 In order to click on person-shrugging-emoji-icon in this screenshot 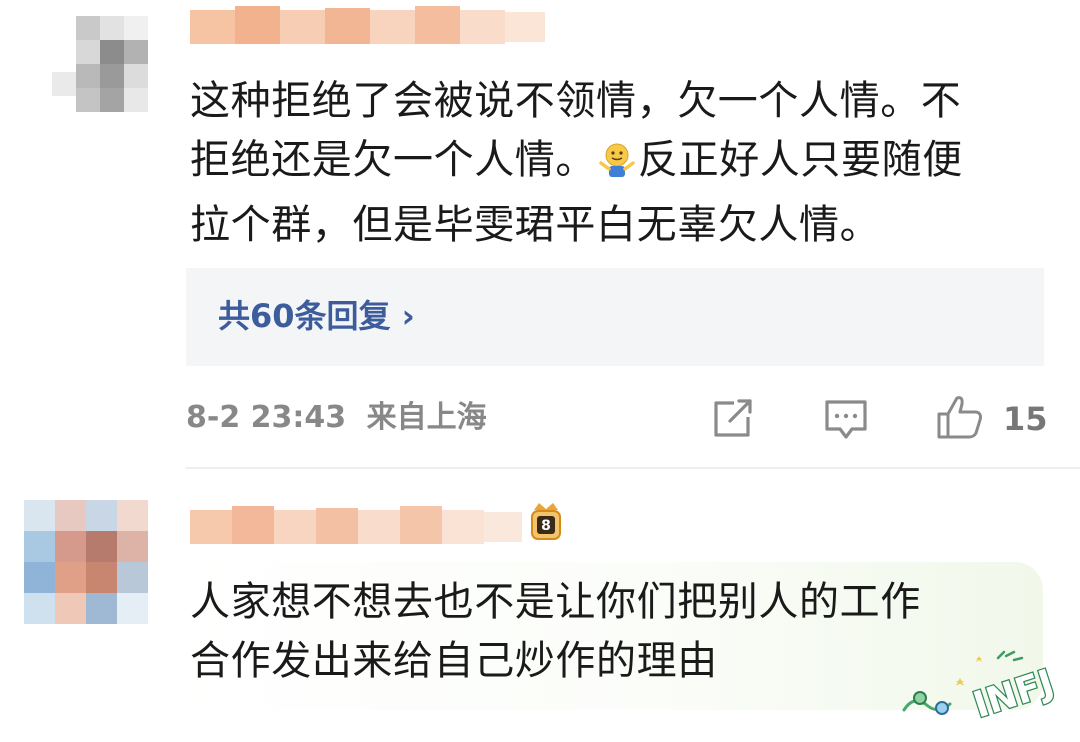, I will do `click(617, 166)`.